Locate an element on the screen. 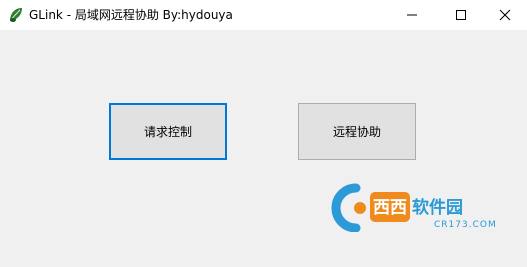  svg-text: 西西 is located at coordinates (390, 208).